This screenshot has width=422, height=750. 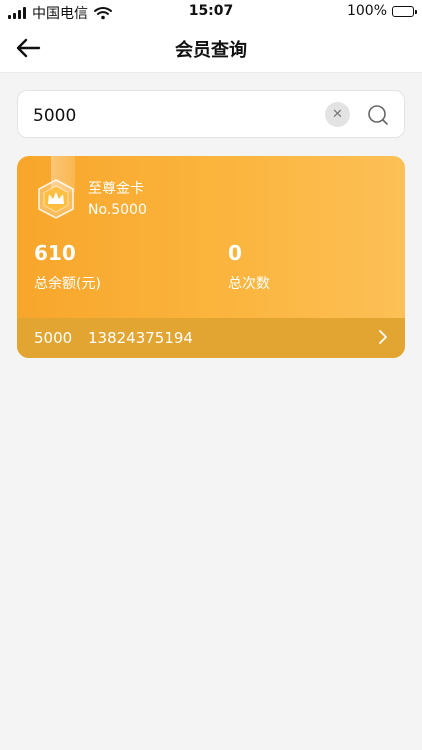 What do you see at coordinates (67, 284) in the screenshot?
I see `balance-label: 总余额(元)` at bounding box center [67, 284].